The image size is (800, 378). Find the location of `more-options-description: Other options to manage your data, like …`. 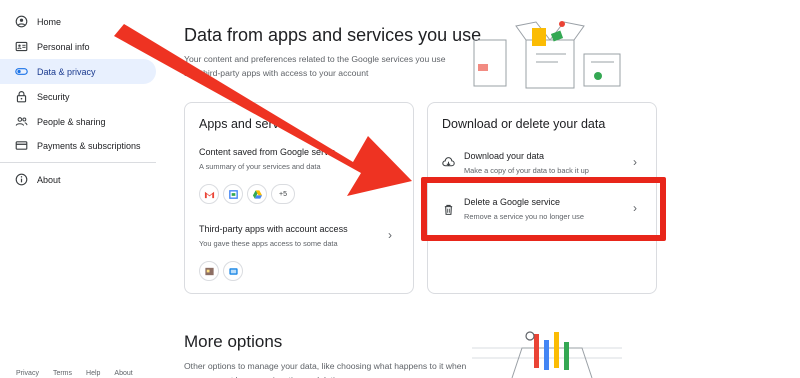

more-options-description: Other options to manage your data, like … is located at coordinates (325, 369).